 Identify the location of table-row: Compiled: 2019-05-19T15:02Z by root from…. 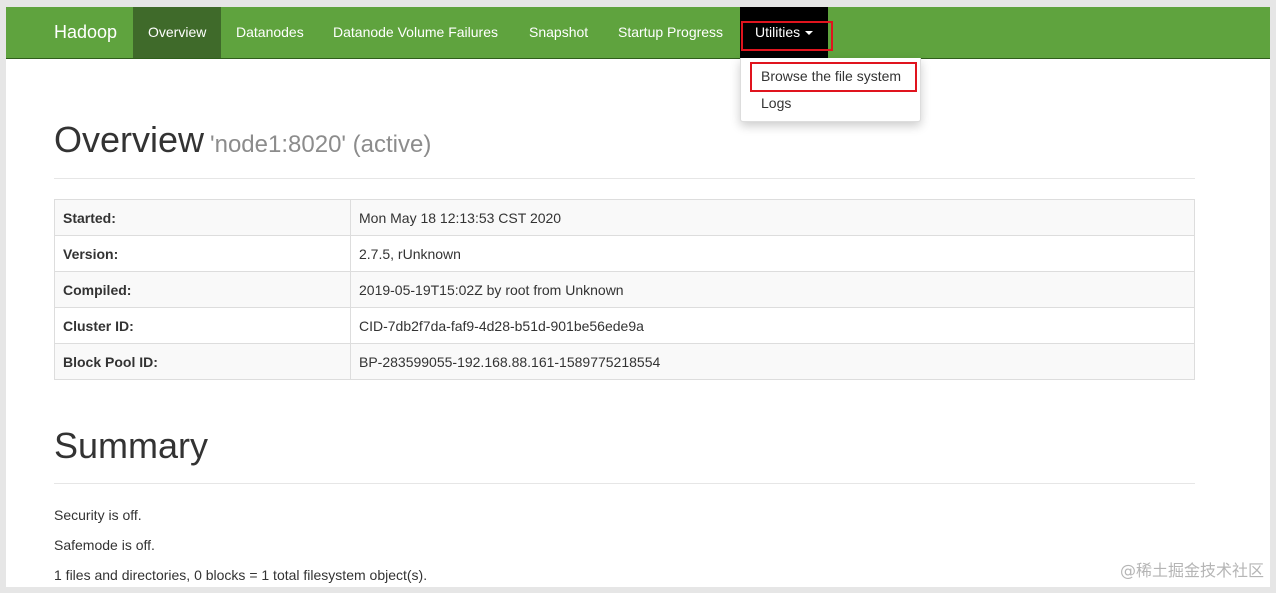
(624, 289).